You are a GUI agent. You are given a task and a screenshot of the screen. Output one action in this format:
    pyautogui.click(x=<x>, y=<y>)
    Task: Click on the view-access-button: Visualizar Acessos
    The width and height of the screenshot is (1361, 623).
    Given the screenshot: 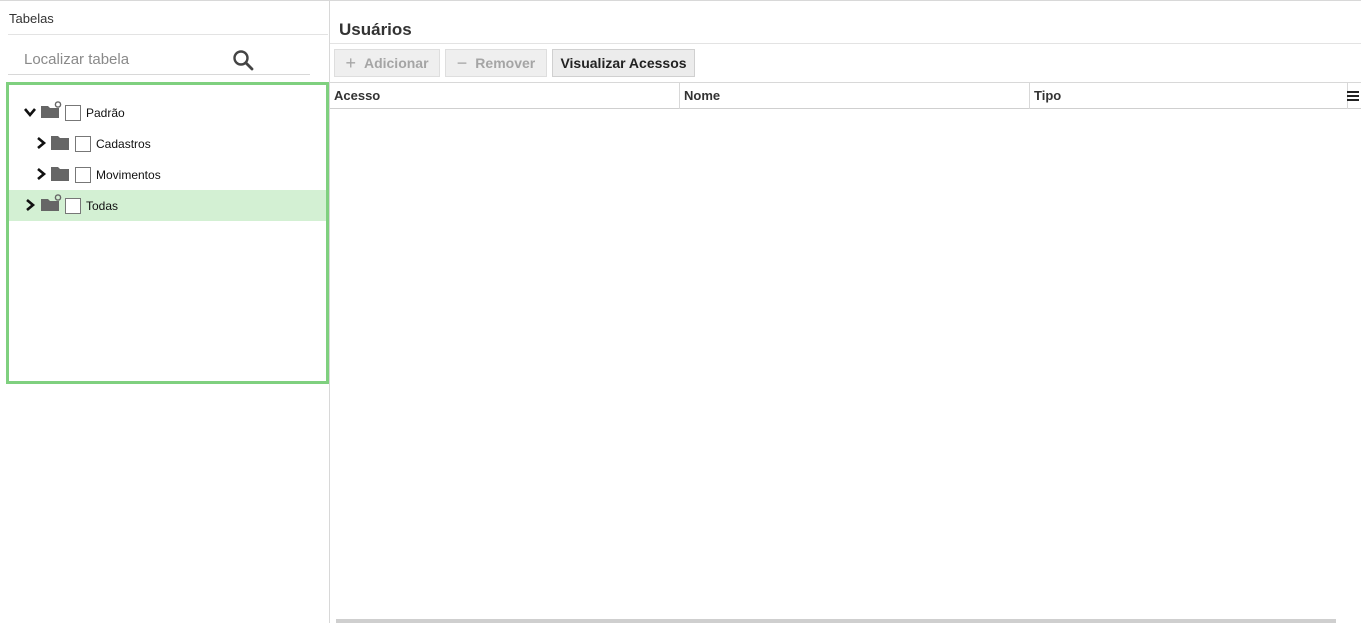 What is the action you would take?
    pyautogui.click(x=623, y=63)
    